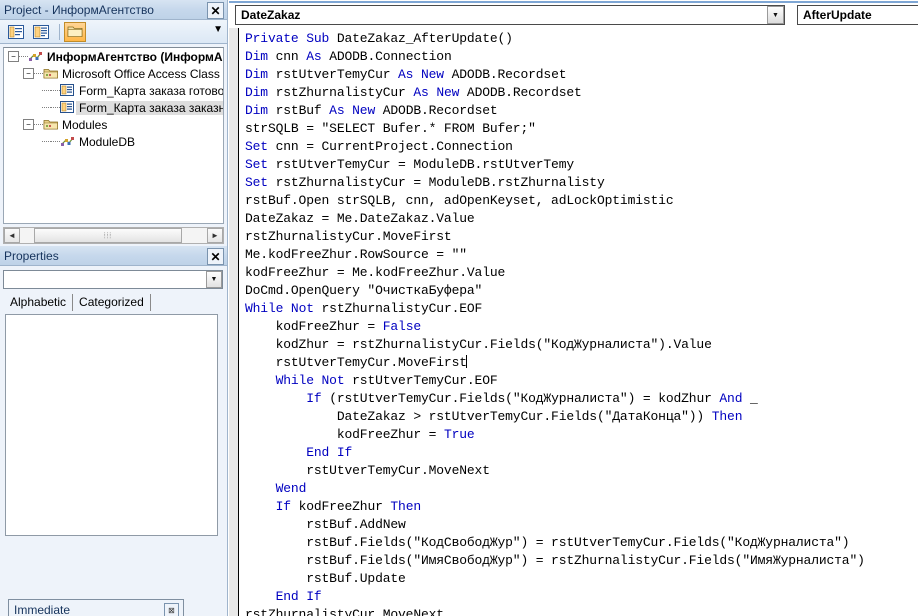 This screenshot has height=616, width=918. What do you see at coordinates (16, 32) in the screenshot?
I see `view-code-icon` at bounding box center [16, 32].